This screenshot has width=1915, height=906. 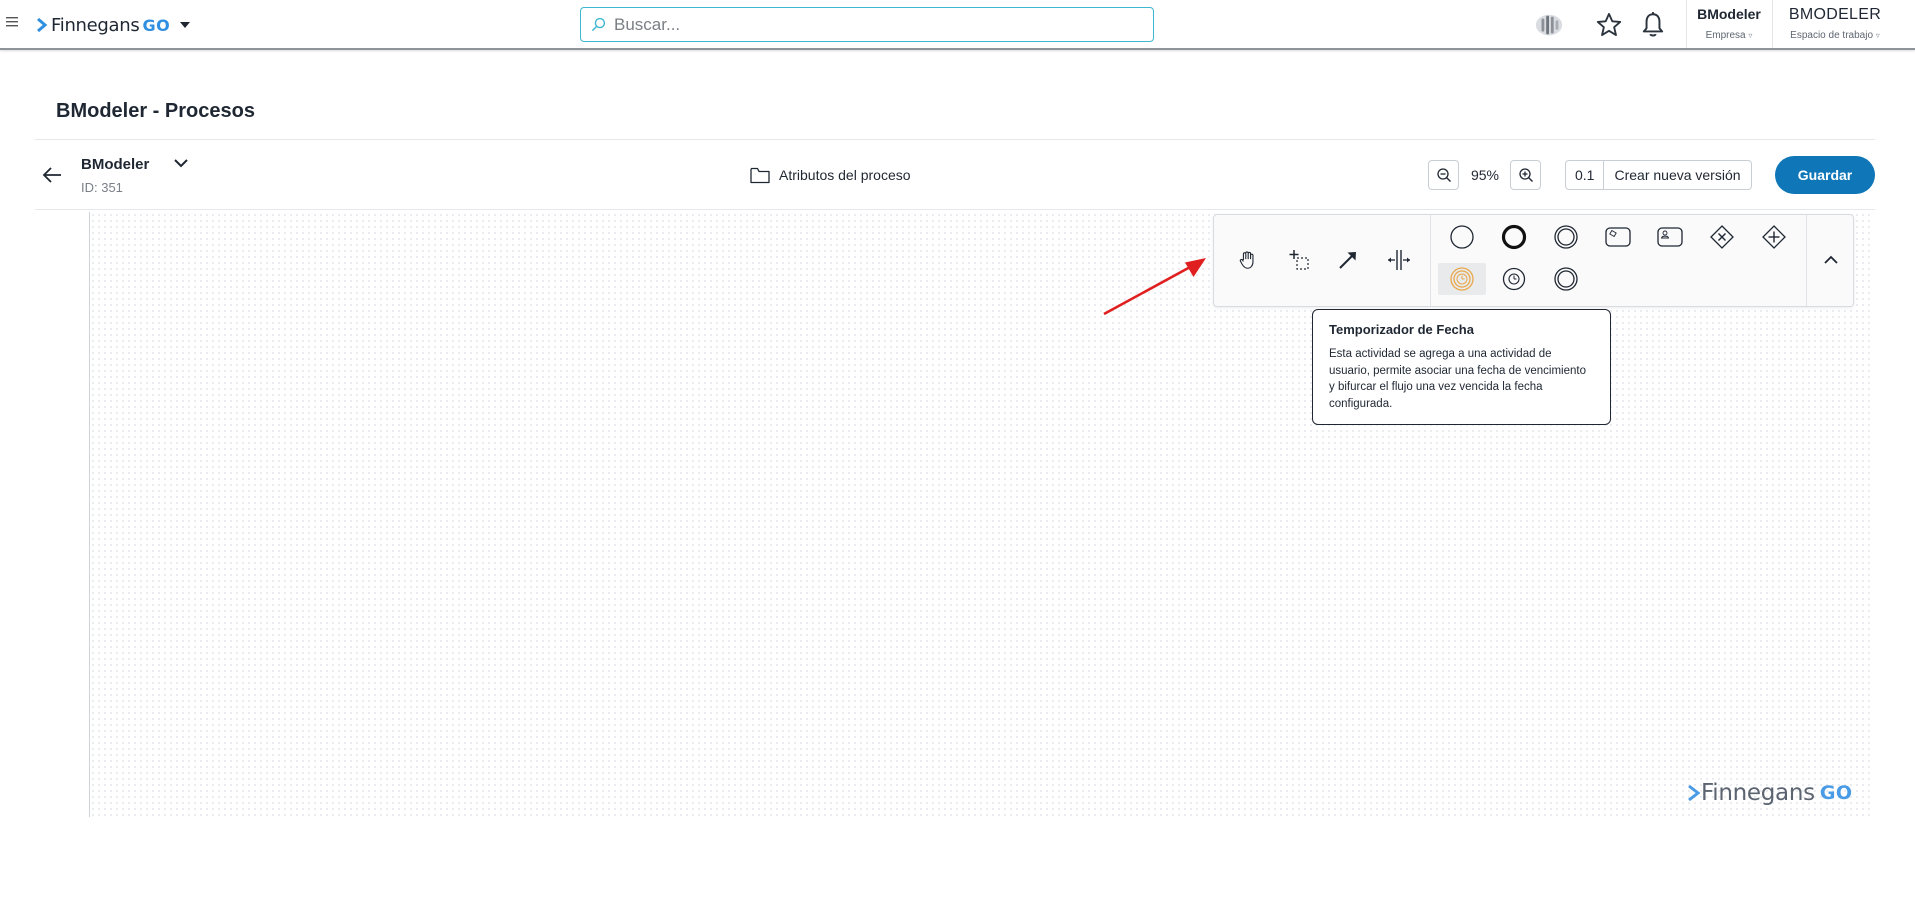 What do you see at coordinates (1832, 35) in the screenshot?
I see `workspace-label: Espacio de trabajo` at bounding box center [1832, 35].